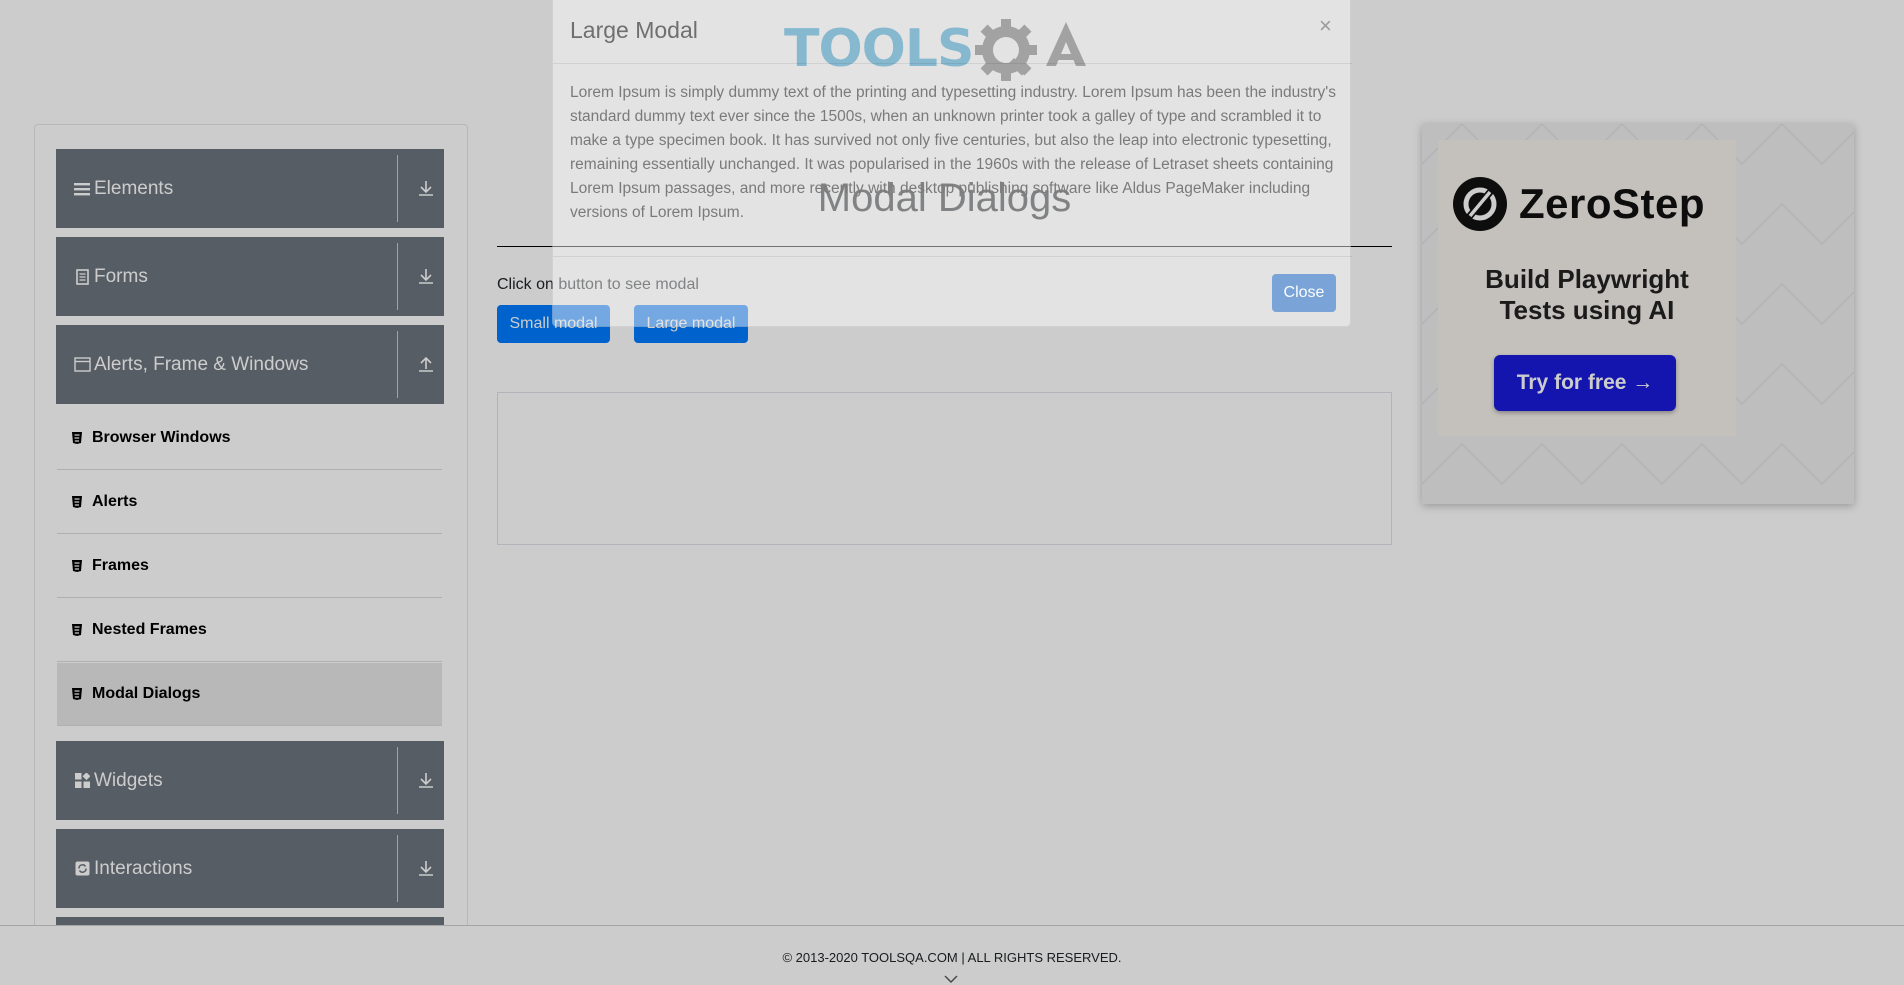  I want to click on modal-title: Large Modal, so click(634, 30).